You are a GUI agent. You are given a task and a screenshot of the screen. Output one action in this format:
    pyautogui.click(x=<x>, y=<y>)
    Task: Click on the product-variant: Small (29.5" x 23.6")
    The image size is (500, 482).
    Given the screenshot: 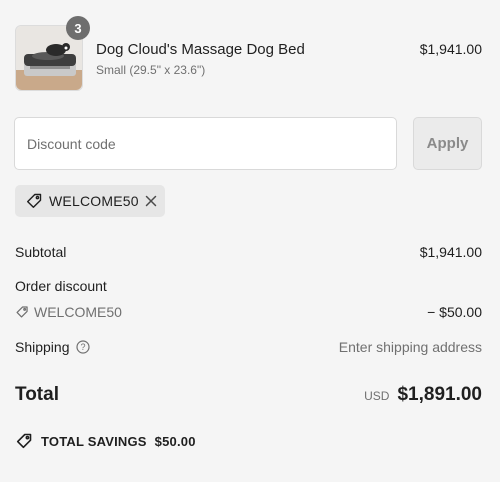 What is the action you would take?
    pyautogui.click(x=151, y=70)
    